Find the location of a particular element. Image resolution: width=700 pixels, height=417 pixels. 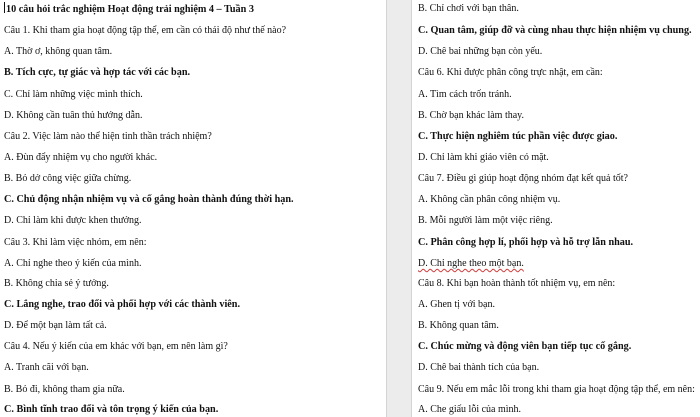

text-line: B. Không quan tâm. is located at coordinates (458, 325).